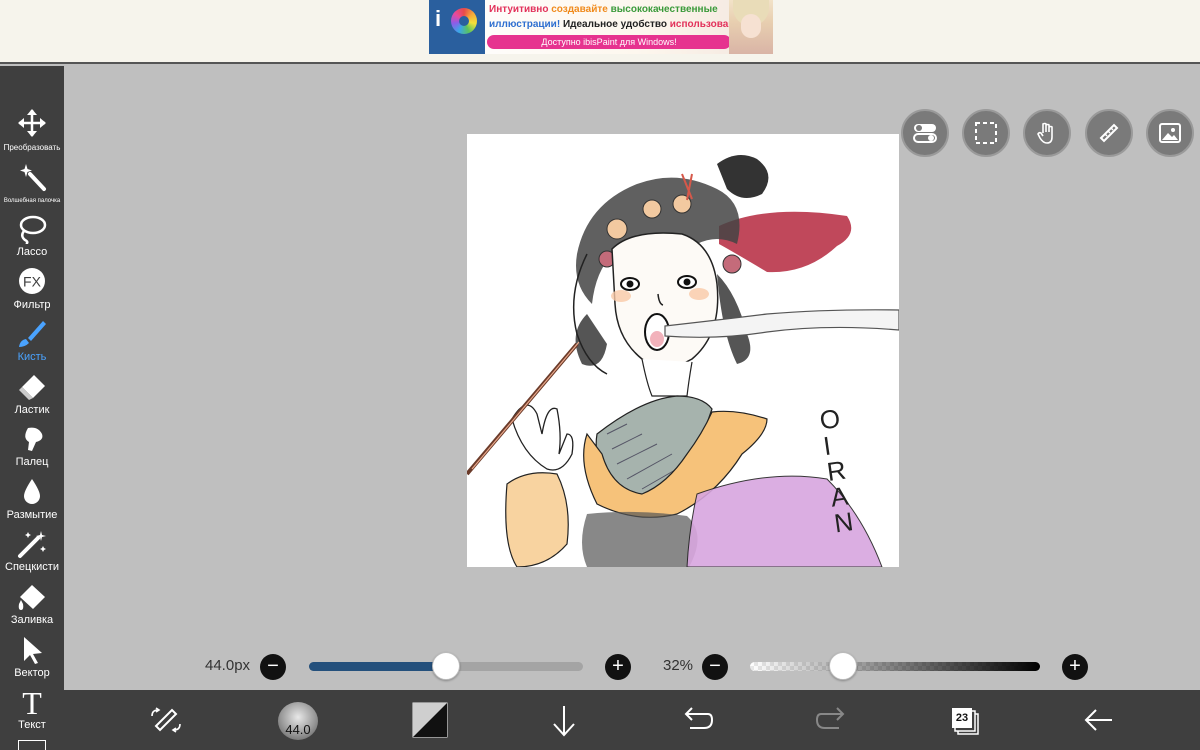  I want to click on tool-smudge: Палец, so click(32, 450).